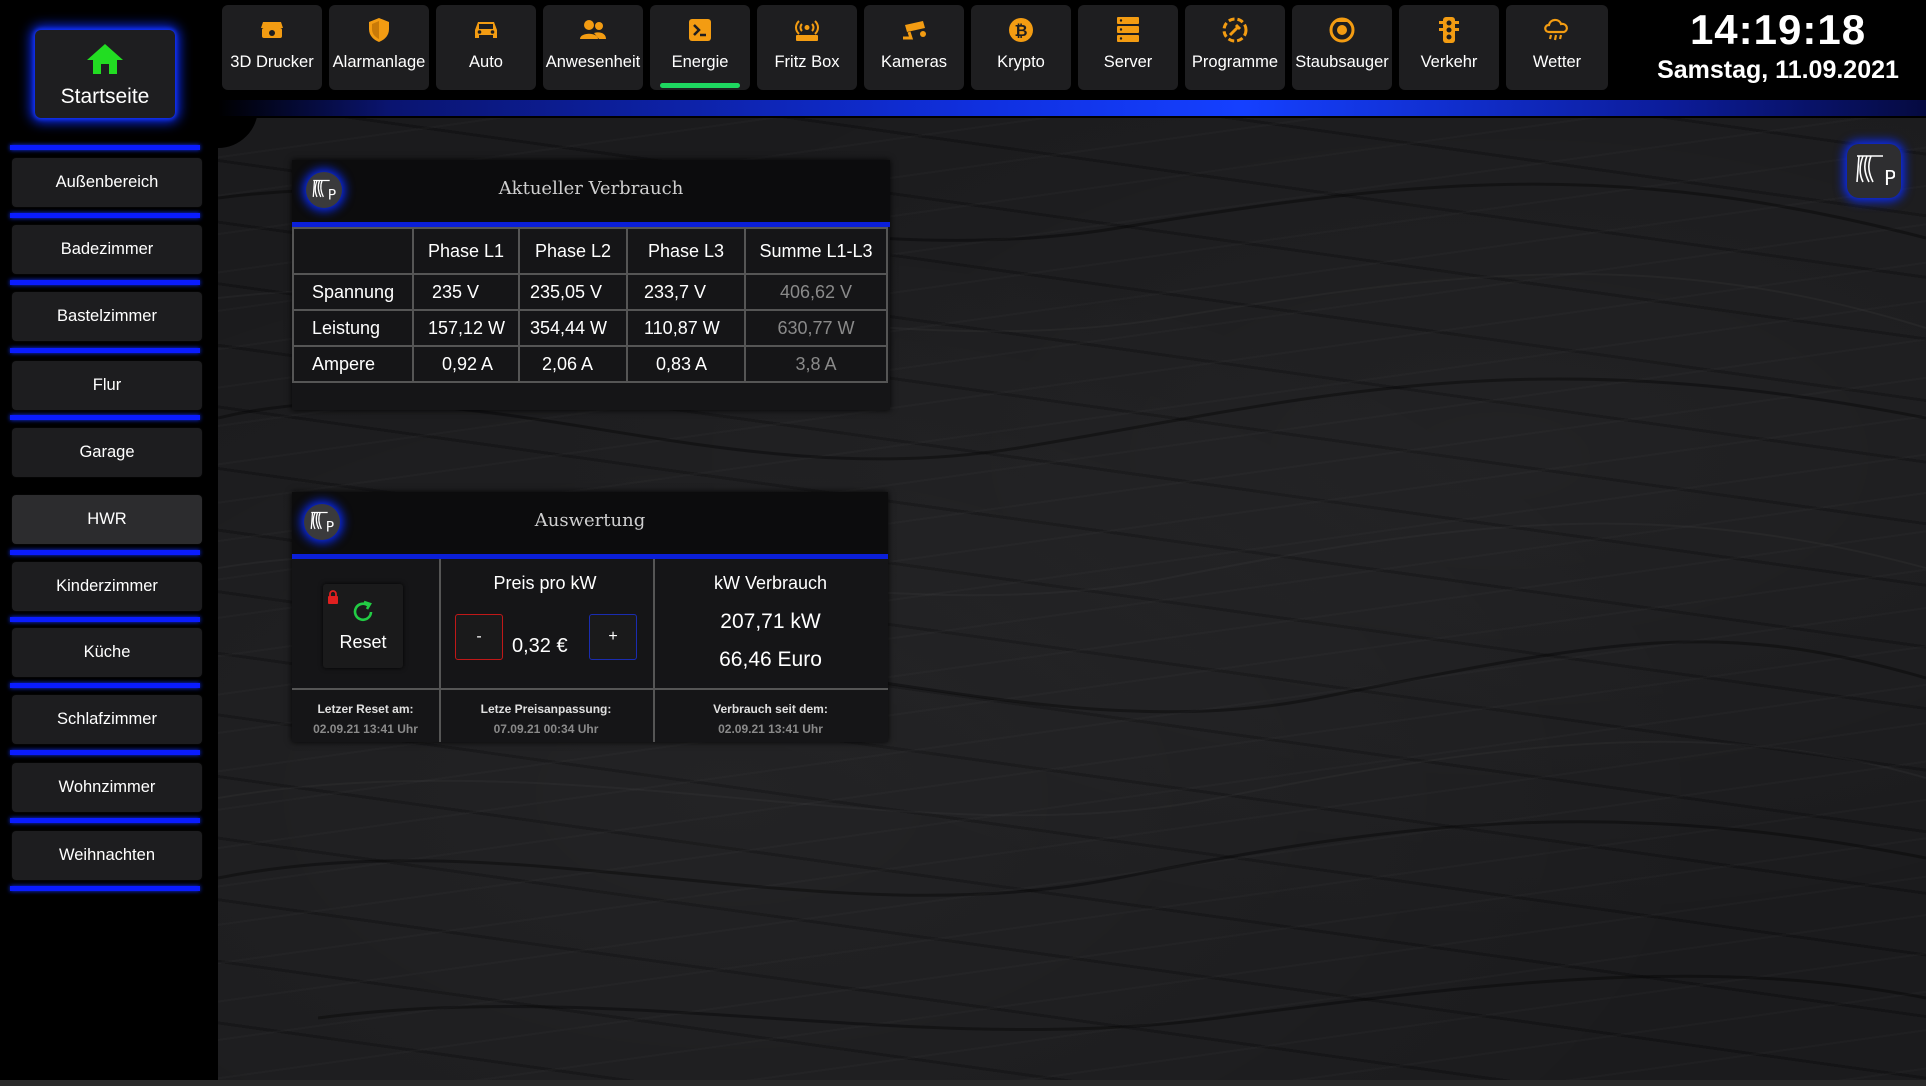 The width and height of the screenshot is (1926, 1086). I want to click on reset-button: Reset, so click(363, 626).